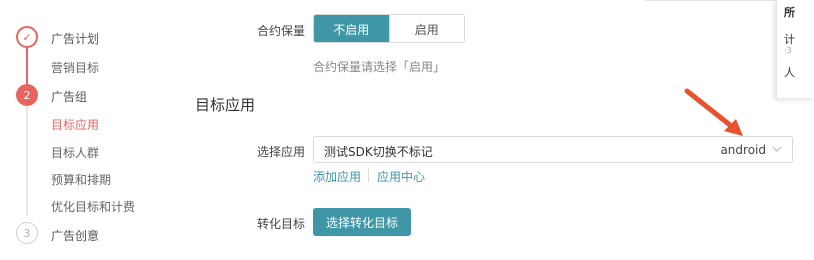 The image size is (814, 260). What do you see at coordinates (553, 149) in the screenshot?
I see `select-app-dropdown: 测试SDK切换不标记 android` at bounding box center [553, 149].